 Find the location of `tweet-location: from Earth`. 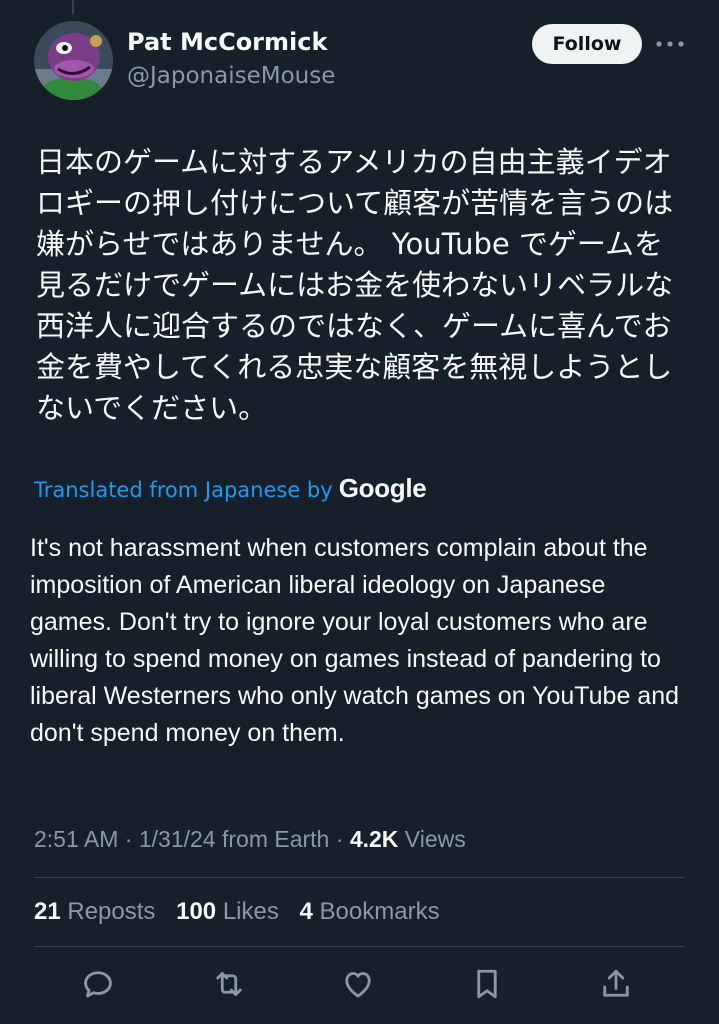

tweet-location: from Earth is located at coordinates (275, 839).